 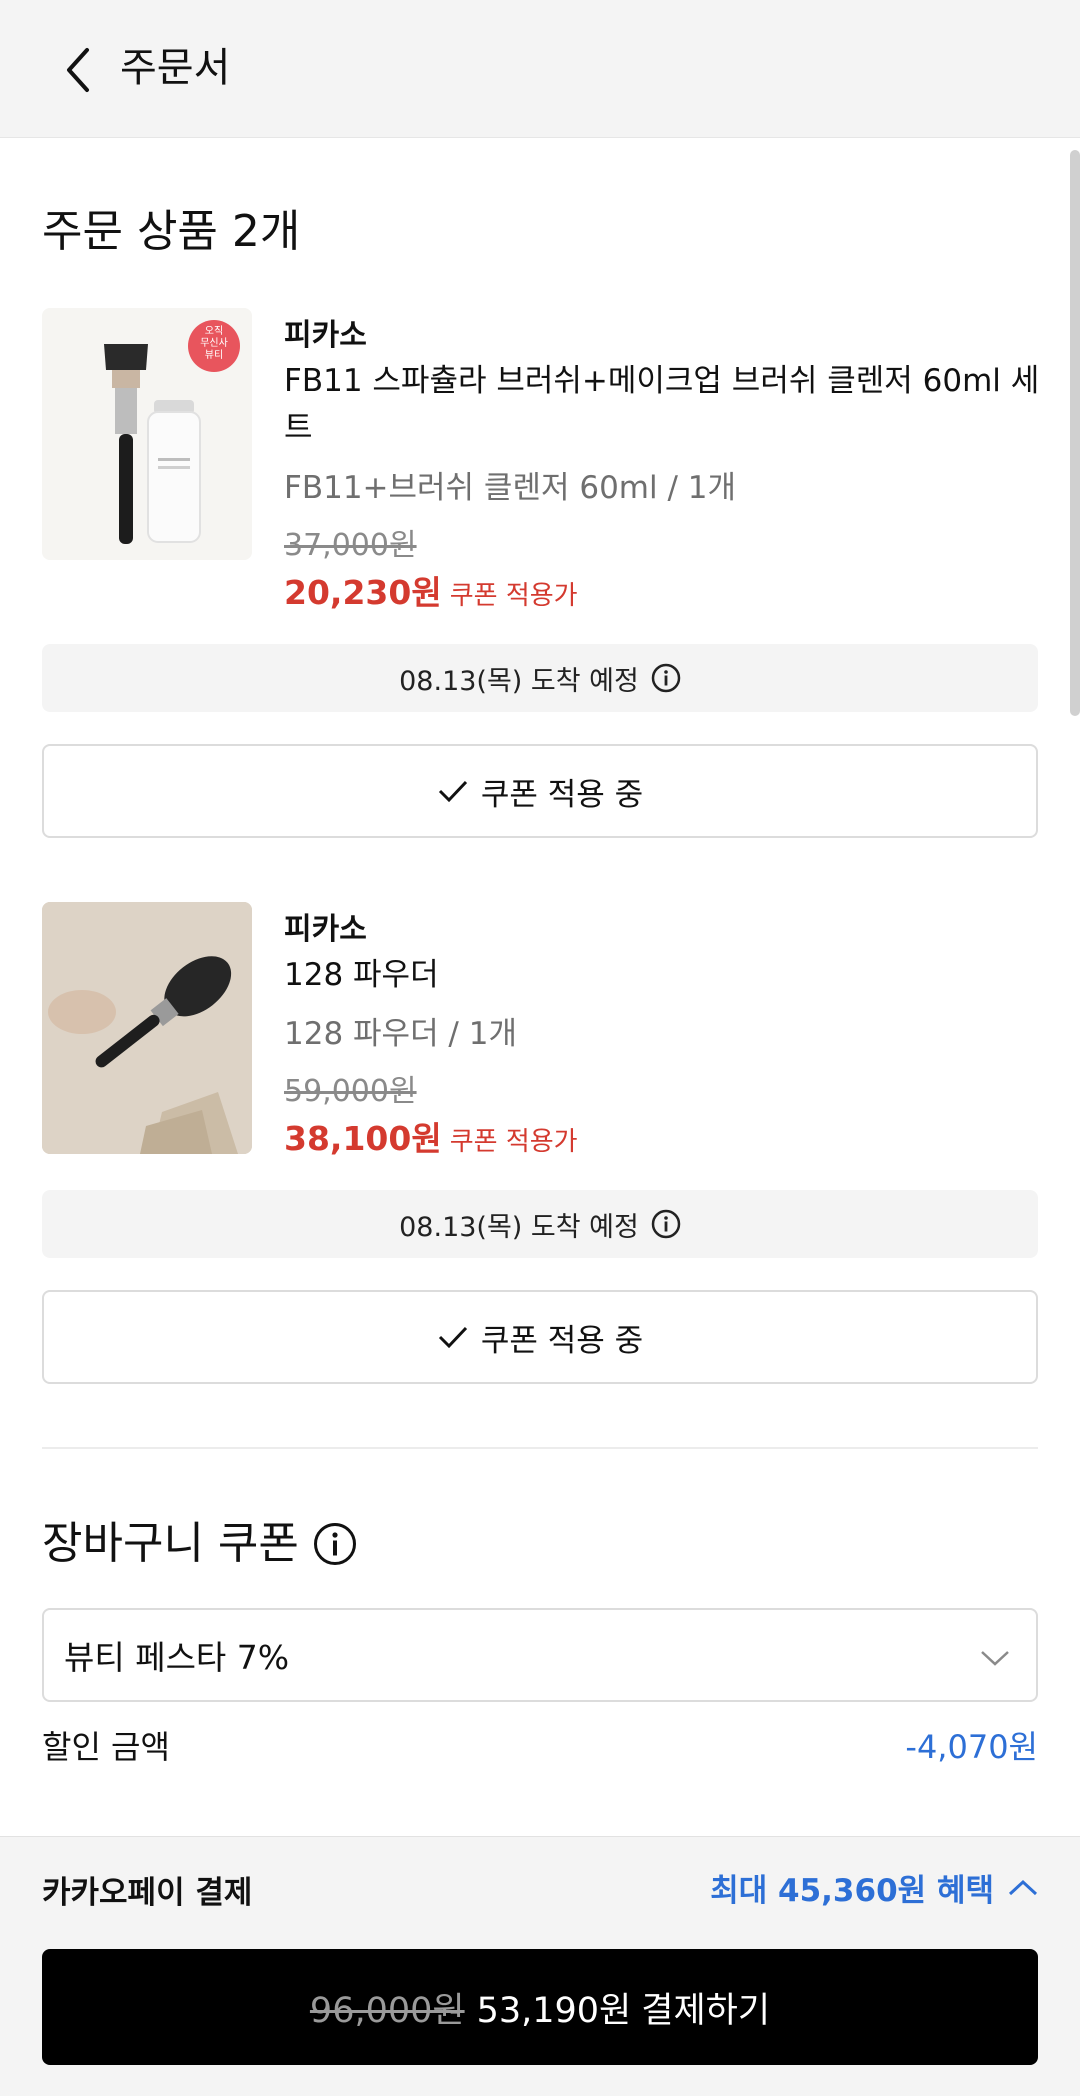 I want to click on discount-label: 할인 금액, so click(x=106, y=1747).